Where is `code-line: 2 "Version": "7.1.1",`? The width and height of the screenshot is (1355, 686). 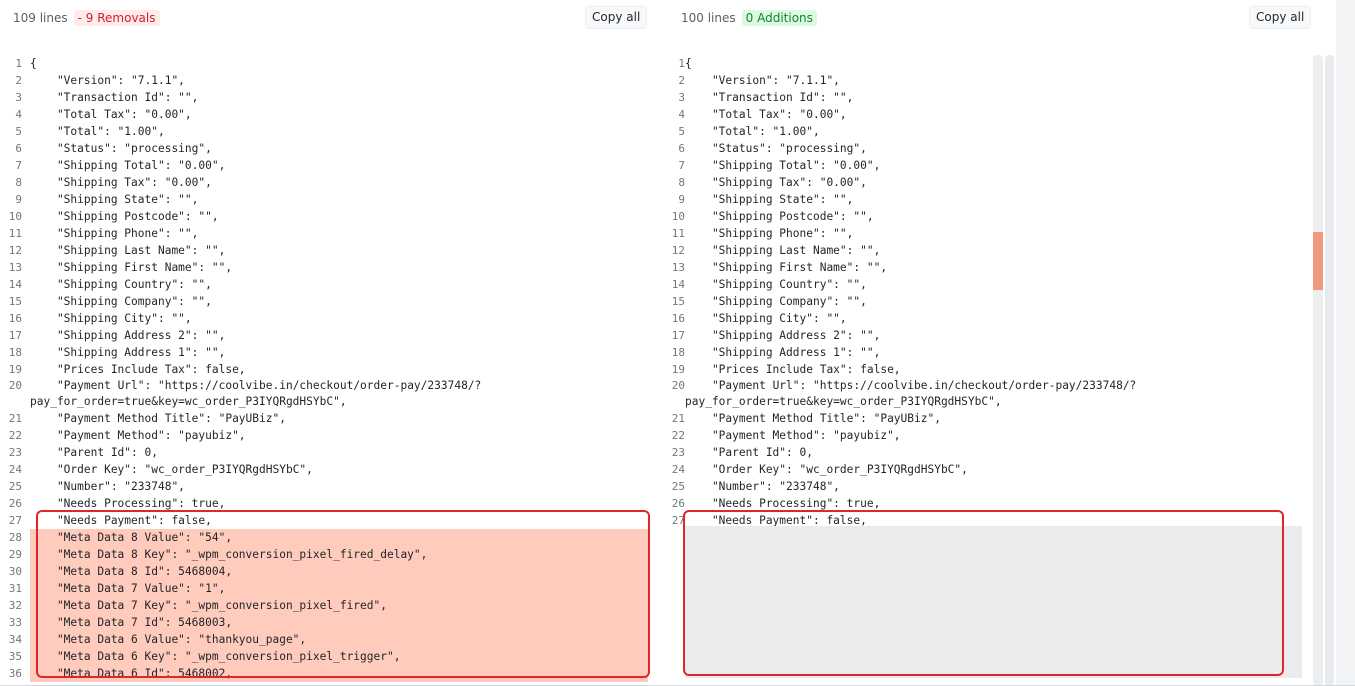 code-line: 2 "Version": "7.1.1", is located at coordinates (330, 80).